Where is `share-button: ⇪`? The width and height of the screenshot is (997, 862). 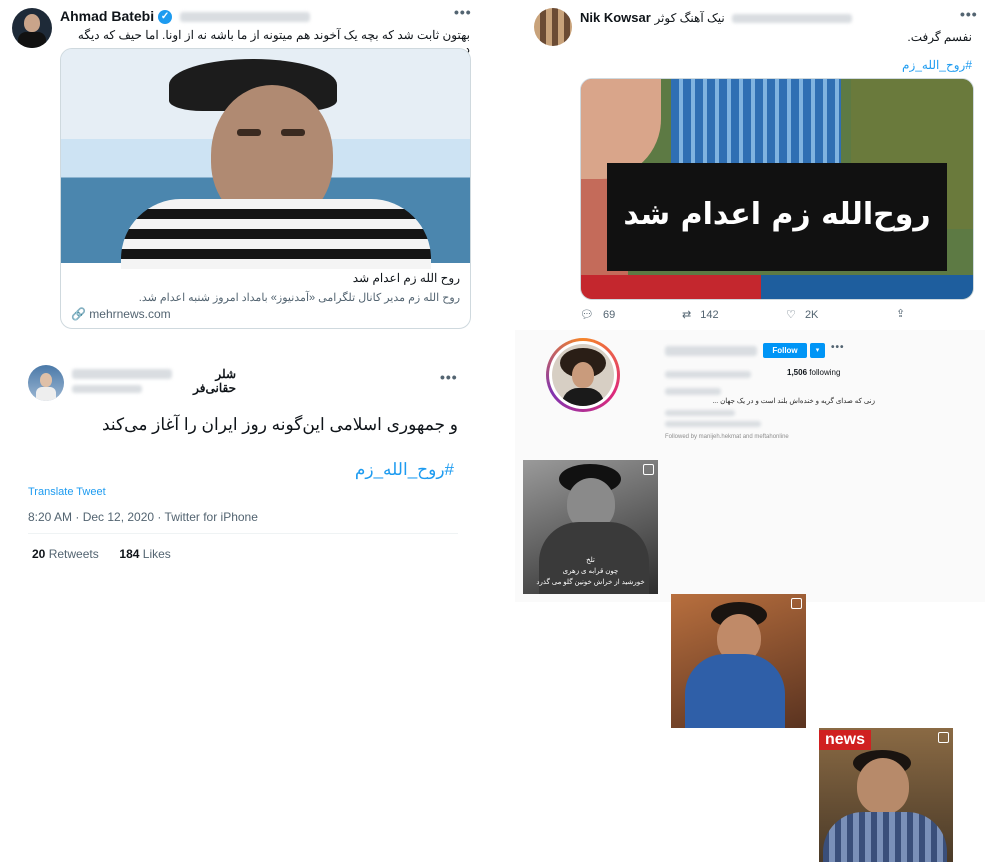 share-button: ⇪ is located at coordinates (900, 313).